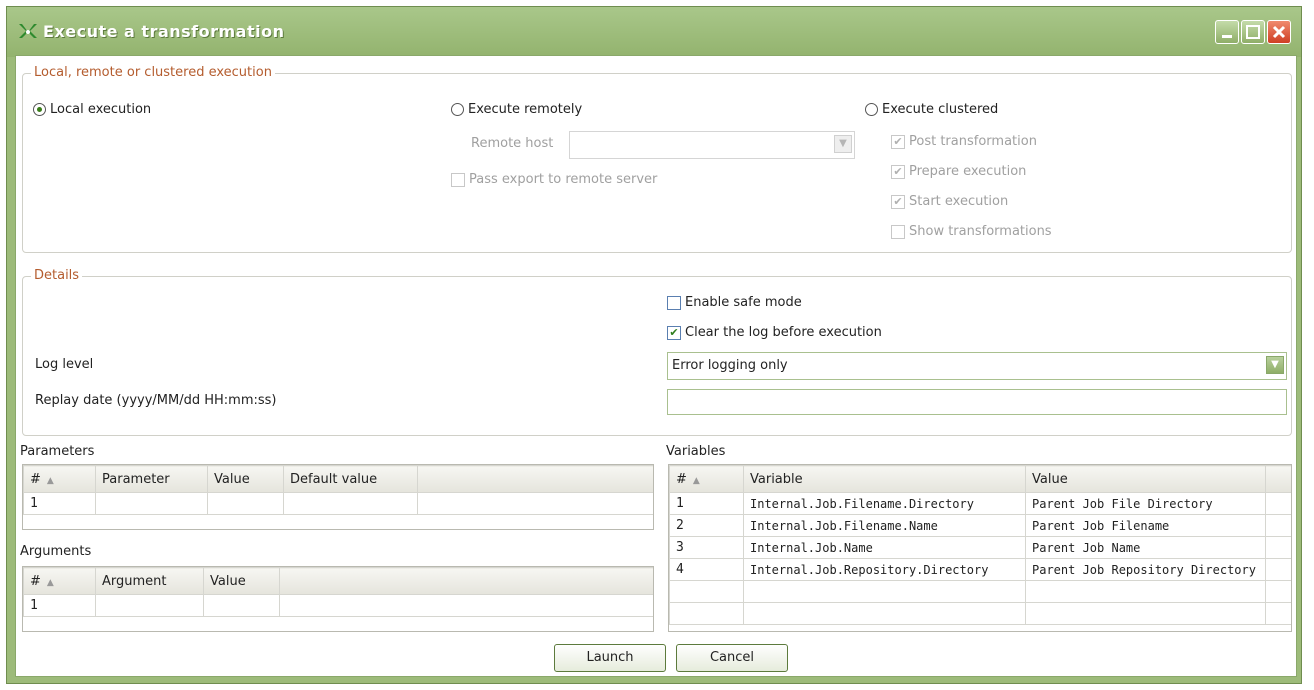 This screenshot has height=690, width=1314. Describe the element at coordinates (151, 503) in the screenshot. I see `cell-parameter` at that location.